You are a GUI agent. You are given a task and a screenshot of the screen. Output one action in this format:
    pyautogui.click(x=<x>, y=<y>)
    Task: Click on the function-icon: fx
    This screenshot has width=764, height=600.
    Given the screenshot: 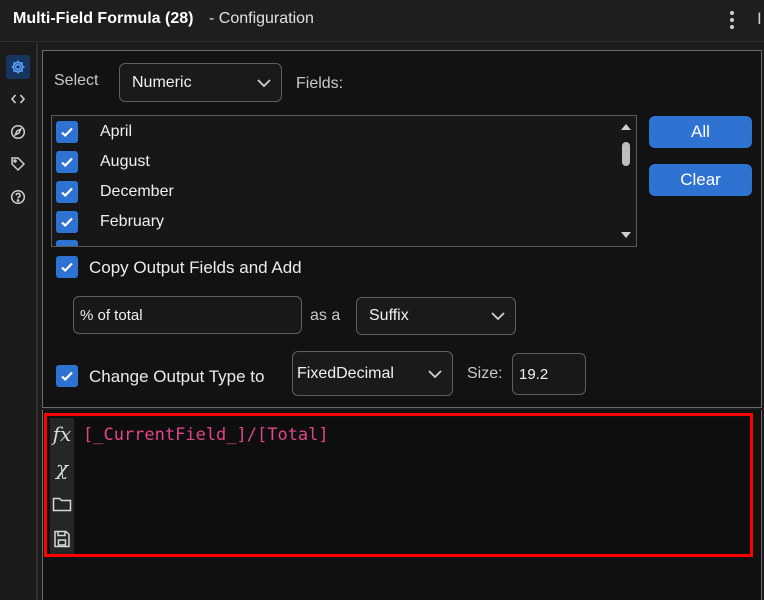 What is the action you would take?
    pyautogui.click(x=62, y=434)
    